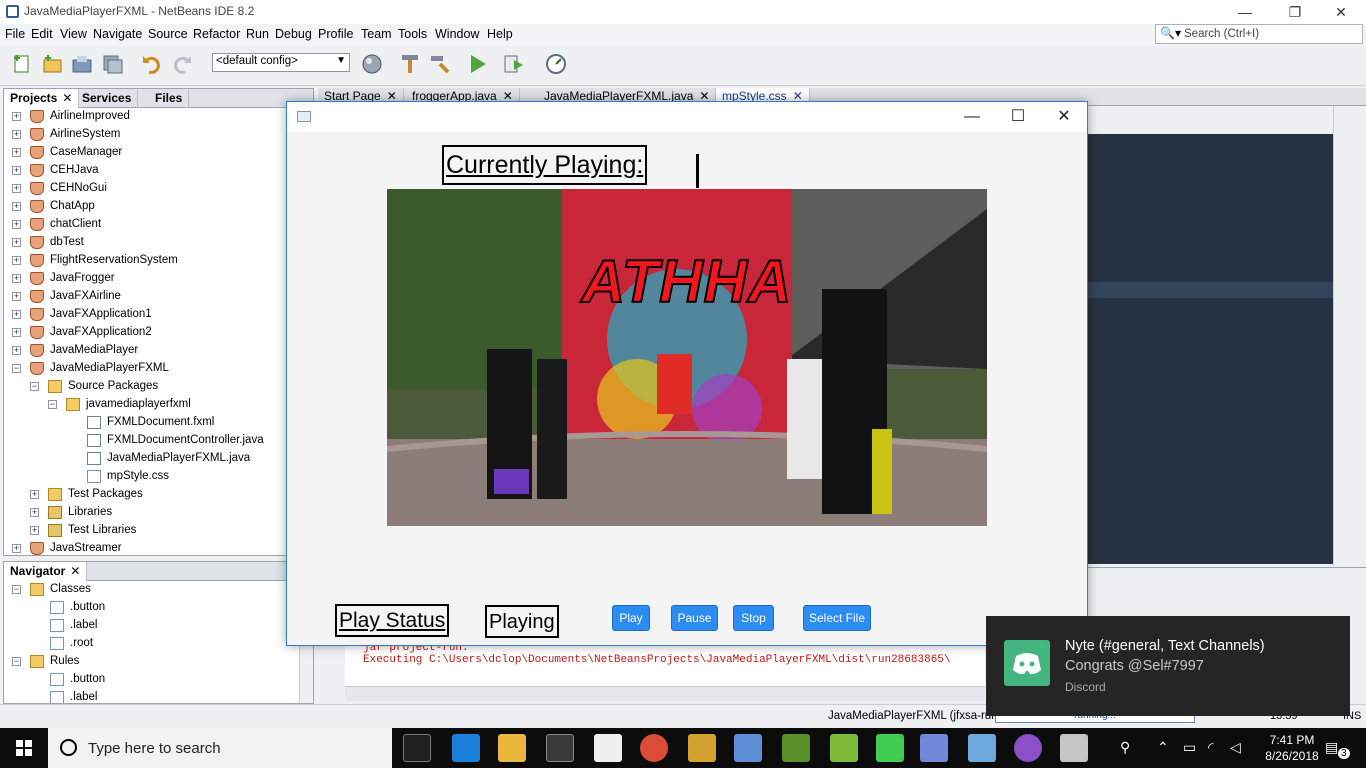  I want to click on java-icon, so click(1074, 748).